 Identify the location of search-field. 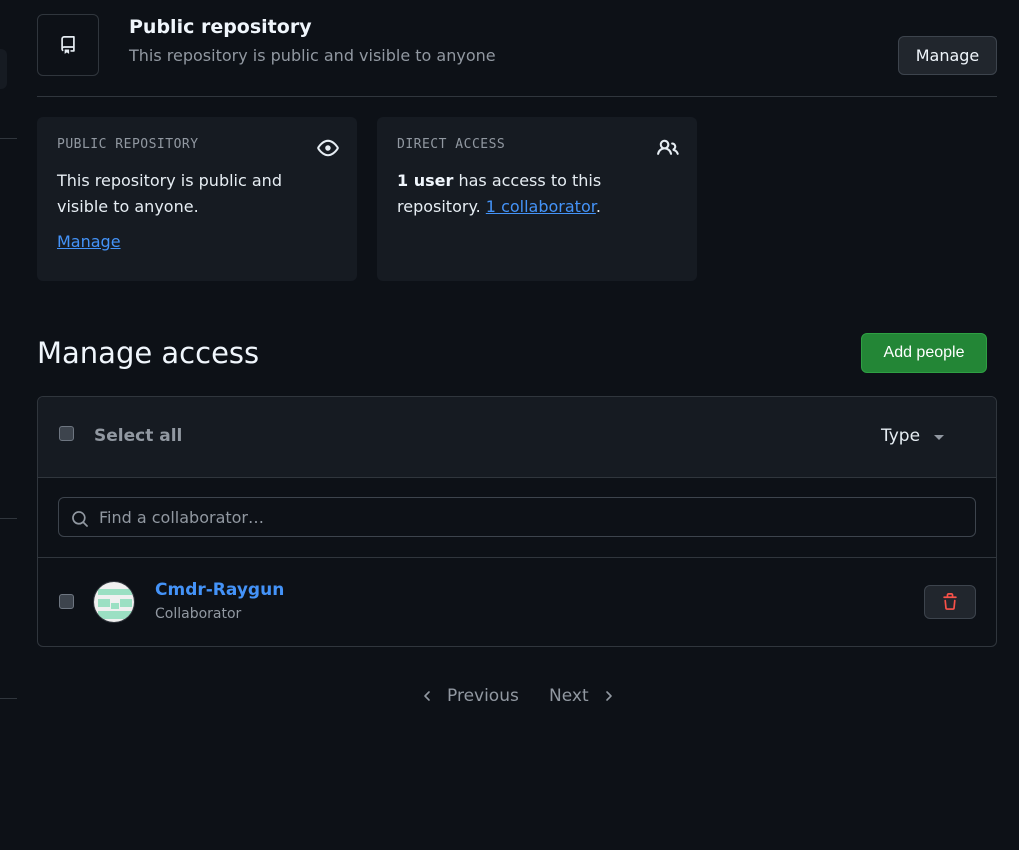
(517, 517).